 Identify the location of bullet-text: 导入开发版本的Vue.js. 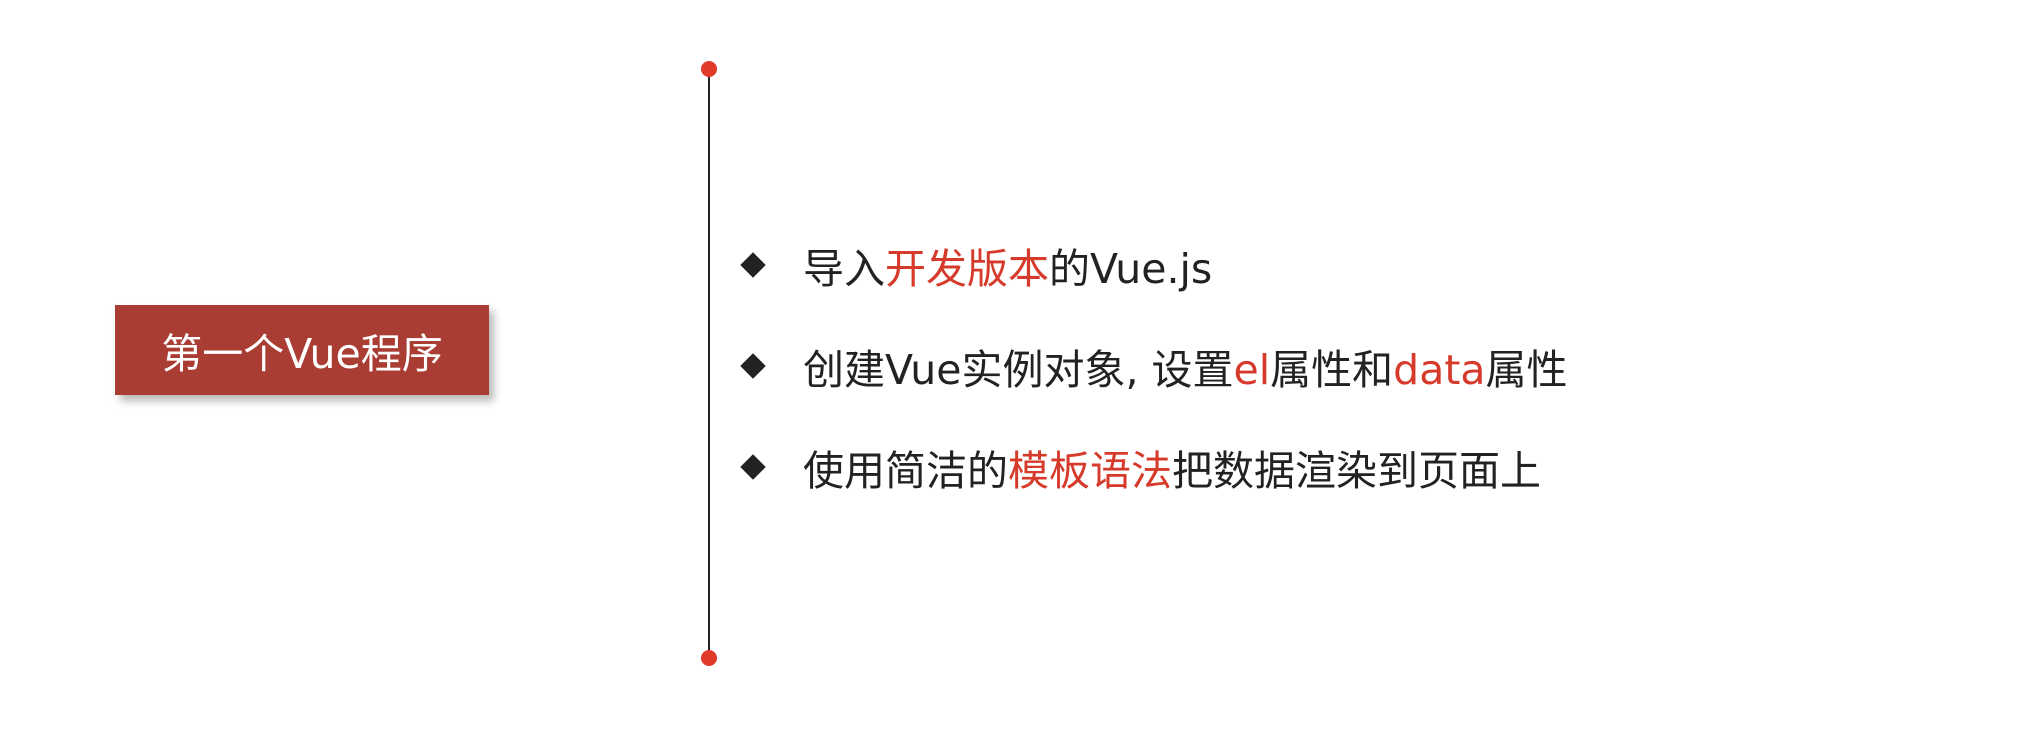
(1007, 265).